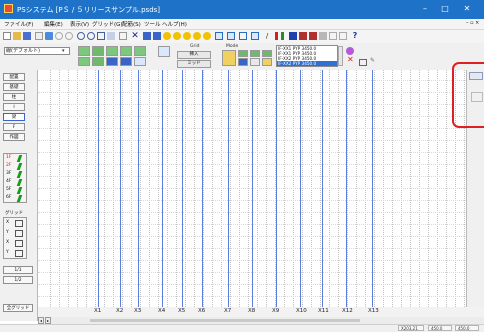 The width and height of the screenshot is (484, 332). Describe the element at coordinates (126, 61) in the screenshot. I see `model-view2-icon` at that location.